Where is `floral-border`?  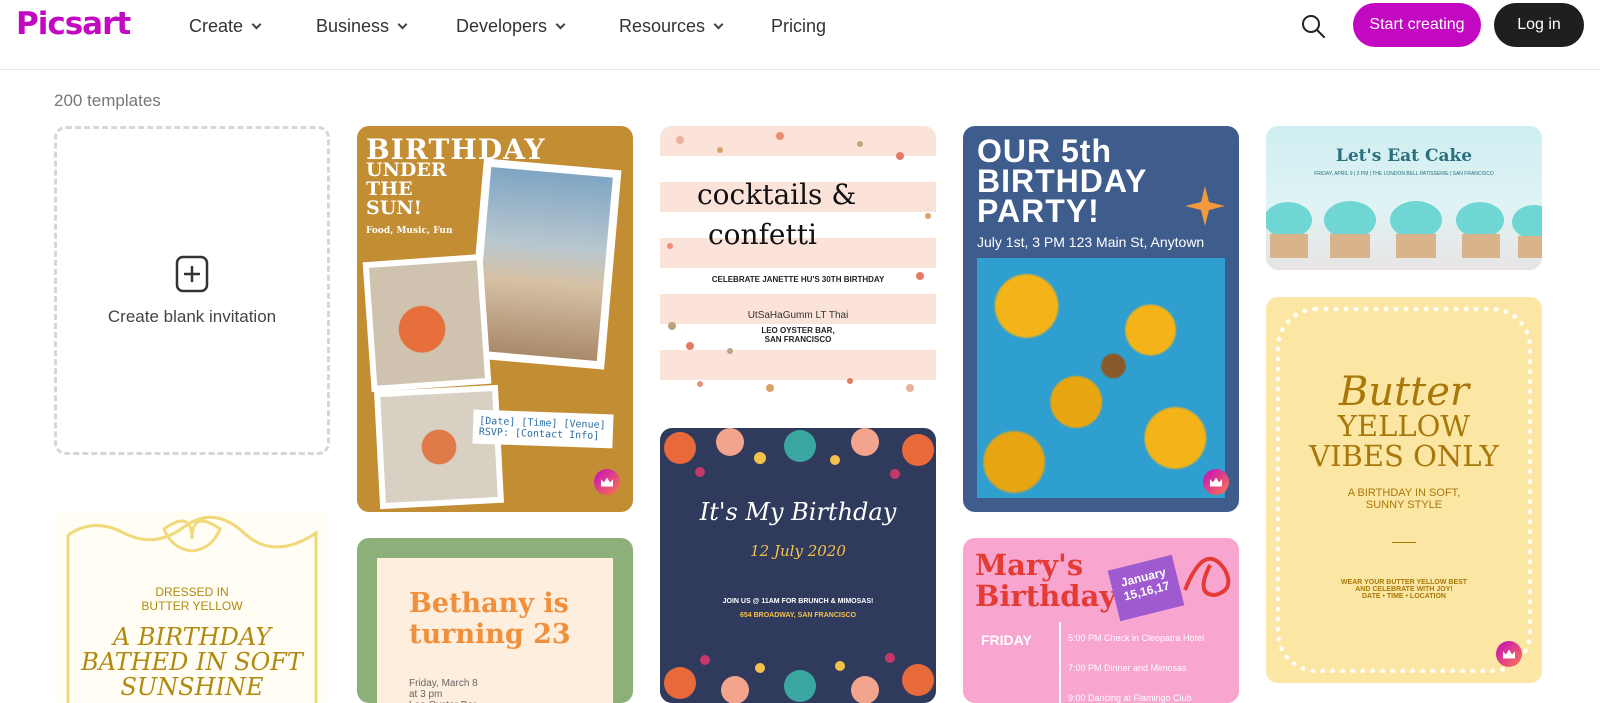 floral-border is located at coordinates (799, 565).